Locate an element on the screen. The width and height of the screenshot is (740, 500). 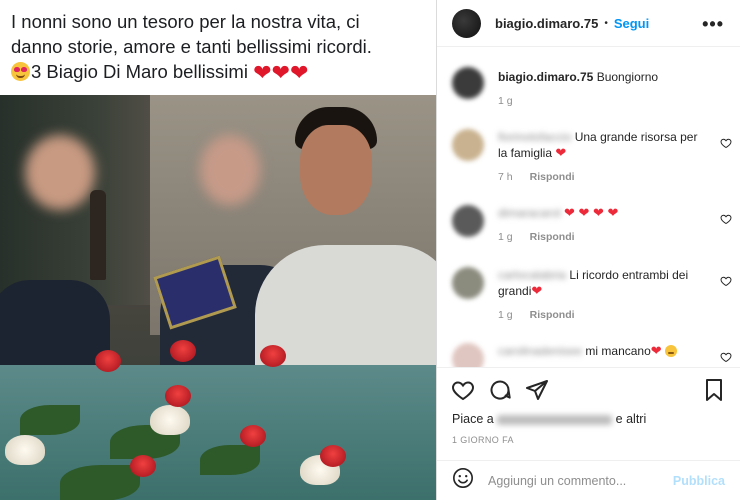
emoji-smiley-icon is located at coordinates (463, 480).